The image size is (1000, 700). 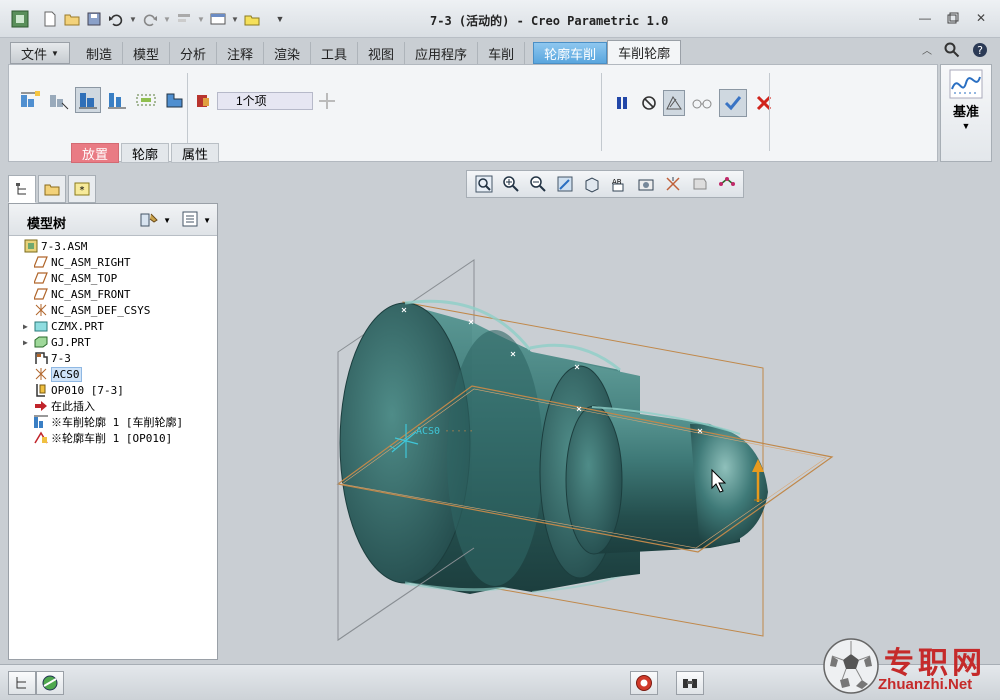 I want to click on tree-node: ※轮廓车削 1 [OP010], so click(x=113, y=438).